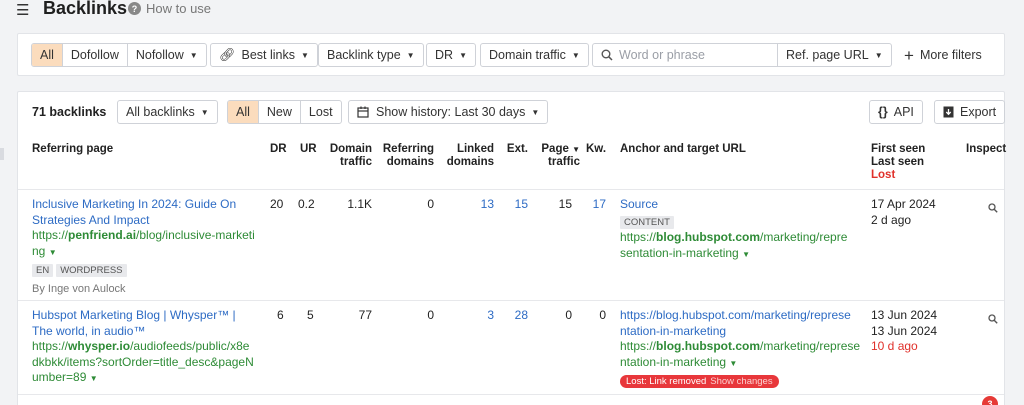 This screenshot has height=405, width=1024. I want to click on col-dr: DR, so click(278, 149).